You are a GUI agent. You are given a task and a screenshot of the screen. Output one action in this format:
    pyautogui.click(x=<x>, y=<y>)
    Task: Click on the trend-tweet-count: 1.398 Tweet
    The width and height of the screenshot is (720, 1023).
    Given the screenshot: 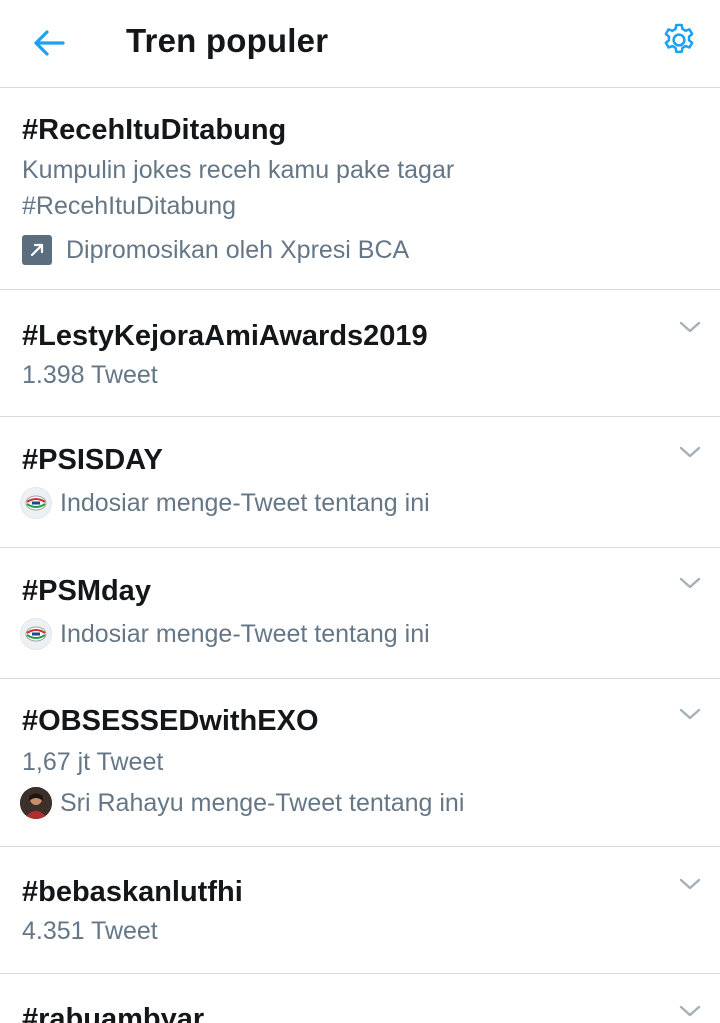 What is the action you would take?
    pyautogui.click(x=90, y=375)
    